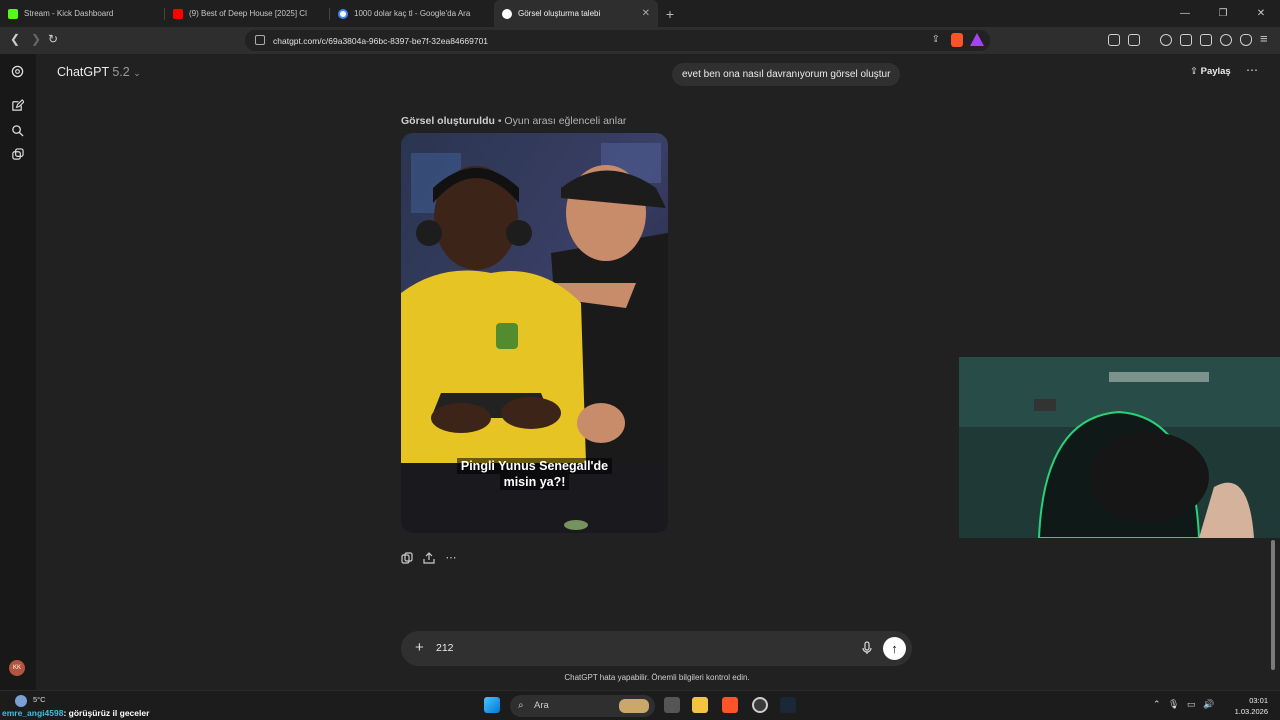 This screenshot has width=1280, height=720. Describe the element at coordinates (13, 13) in the screenshot. I see `kick-favicon-icon` at that location.